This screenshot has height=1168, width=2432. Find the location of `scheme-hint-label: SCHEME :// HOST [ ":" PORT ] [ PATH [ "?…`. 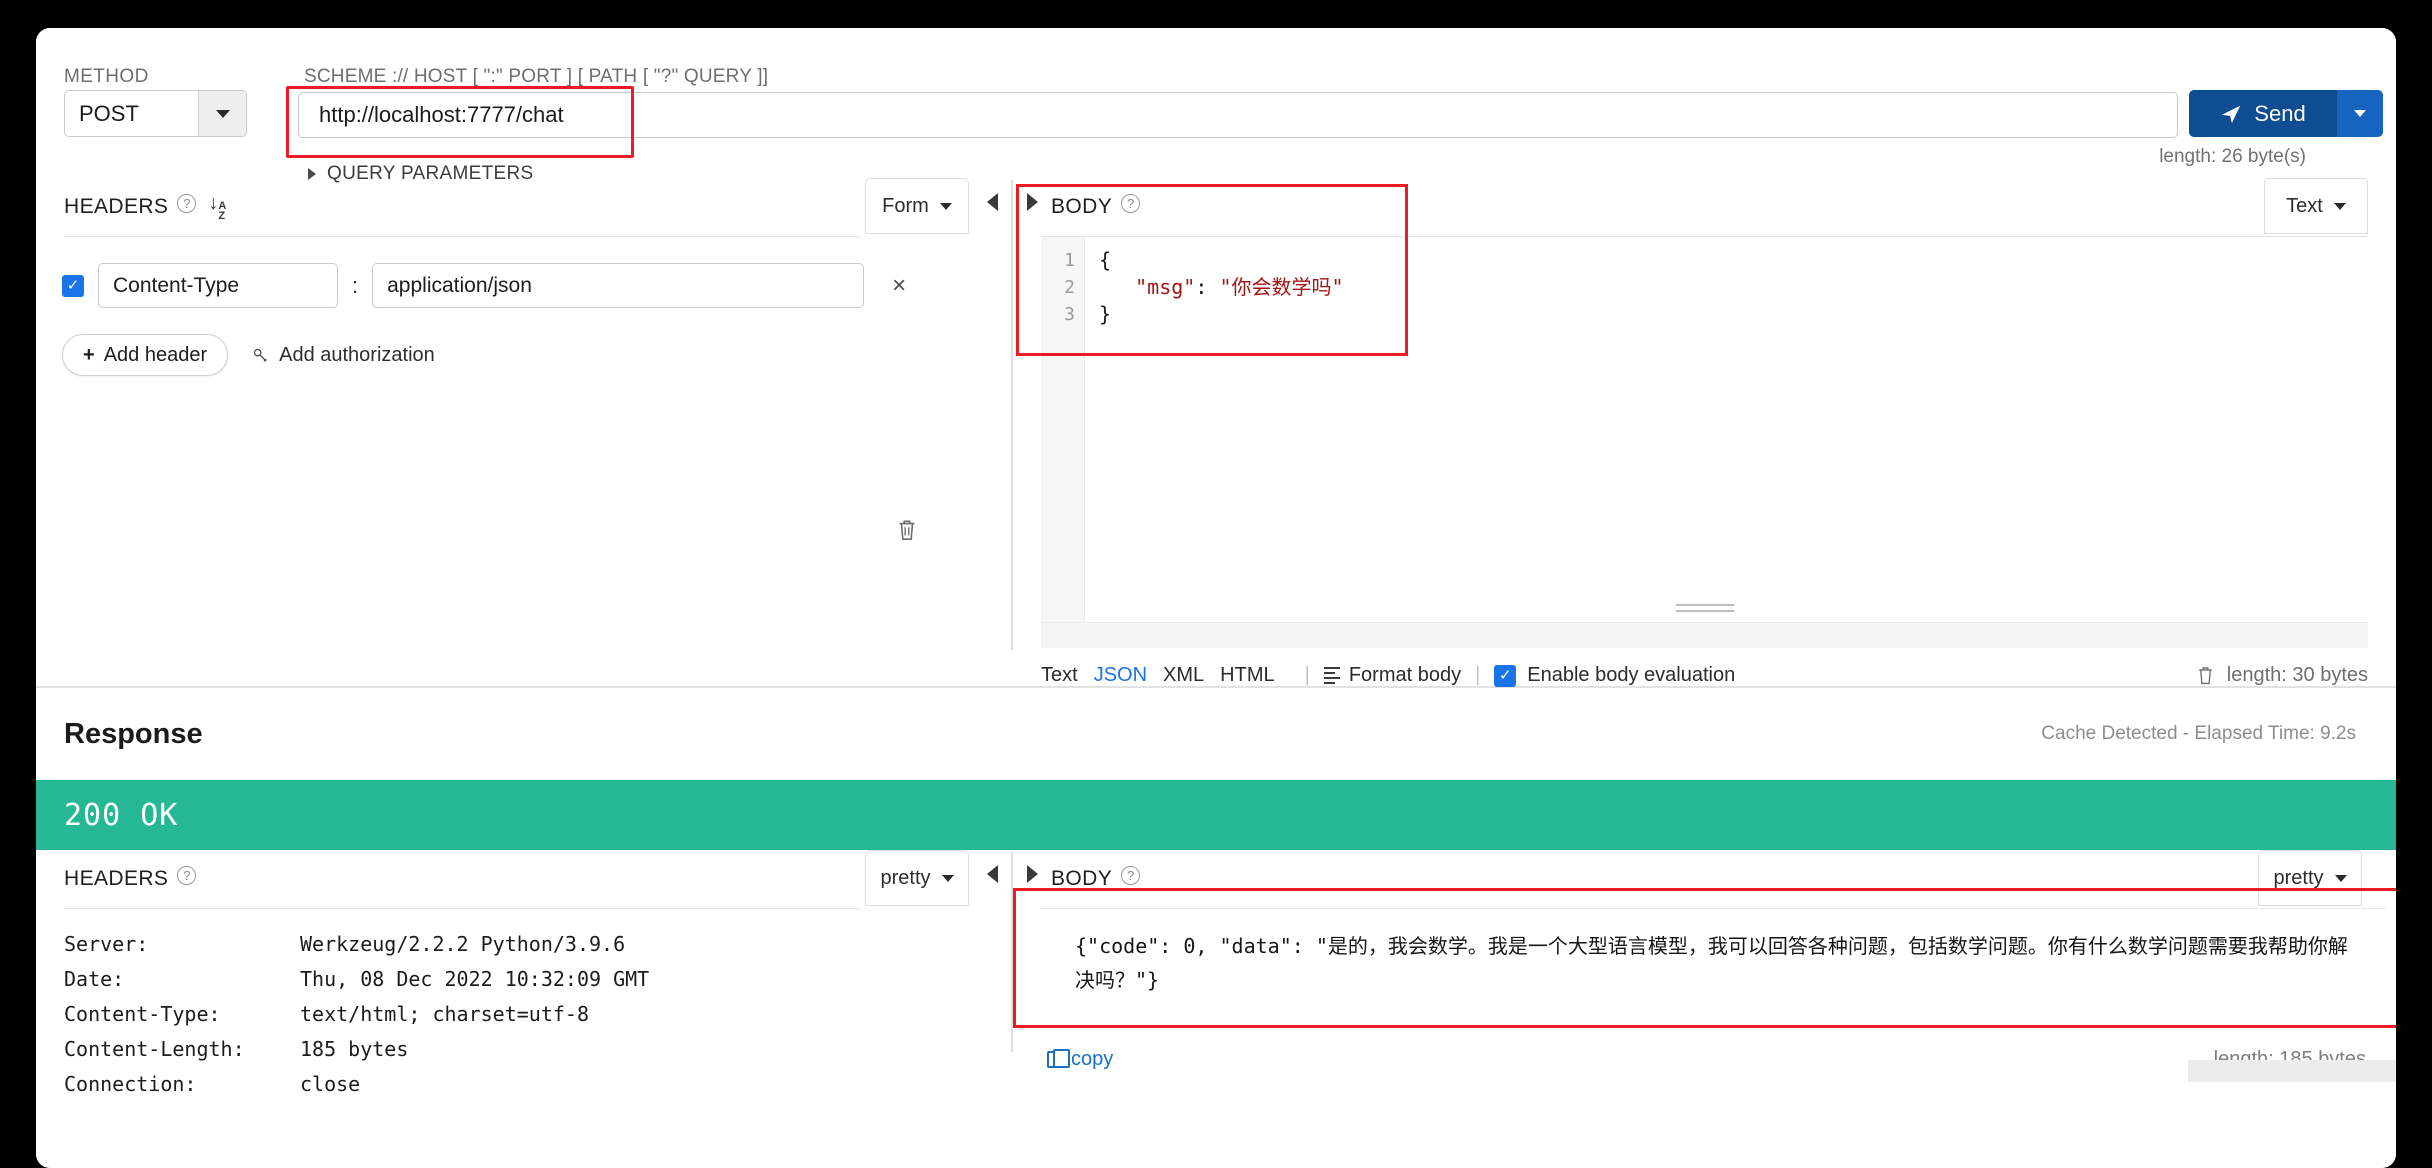

scheme-hint-label: SCHEME :// HOST [ ":" PORT ] [ PATH [ "?… is located at coordinates (536, 76).